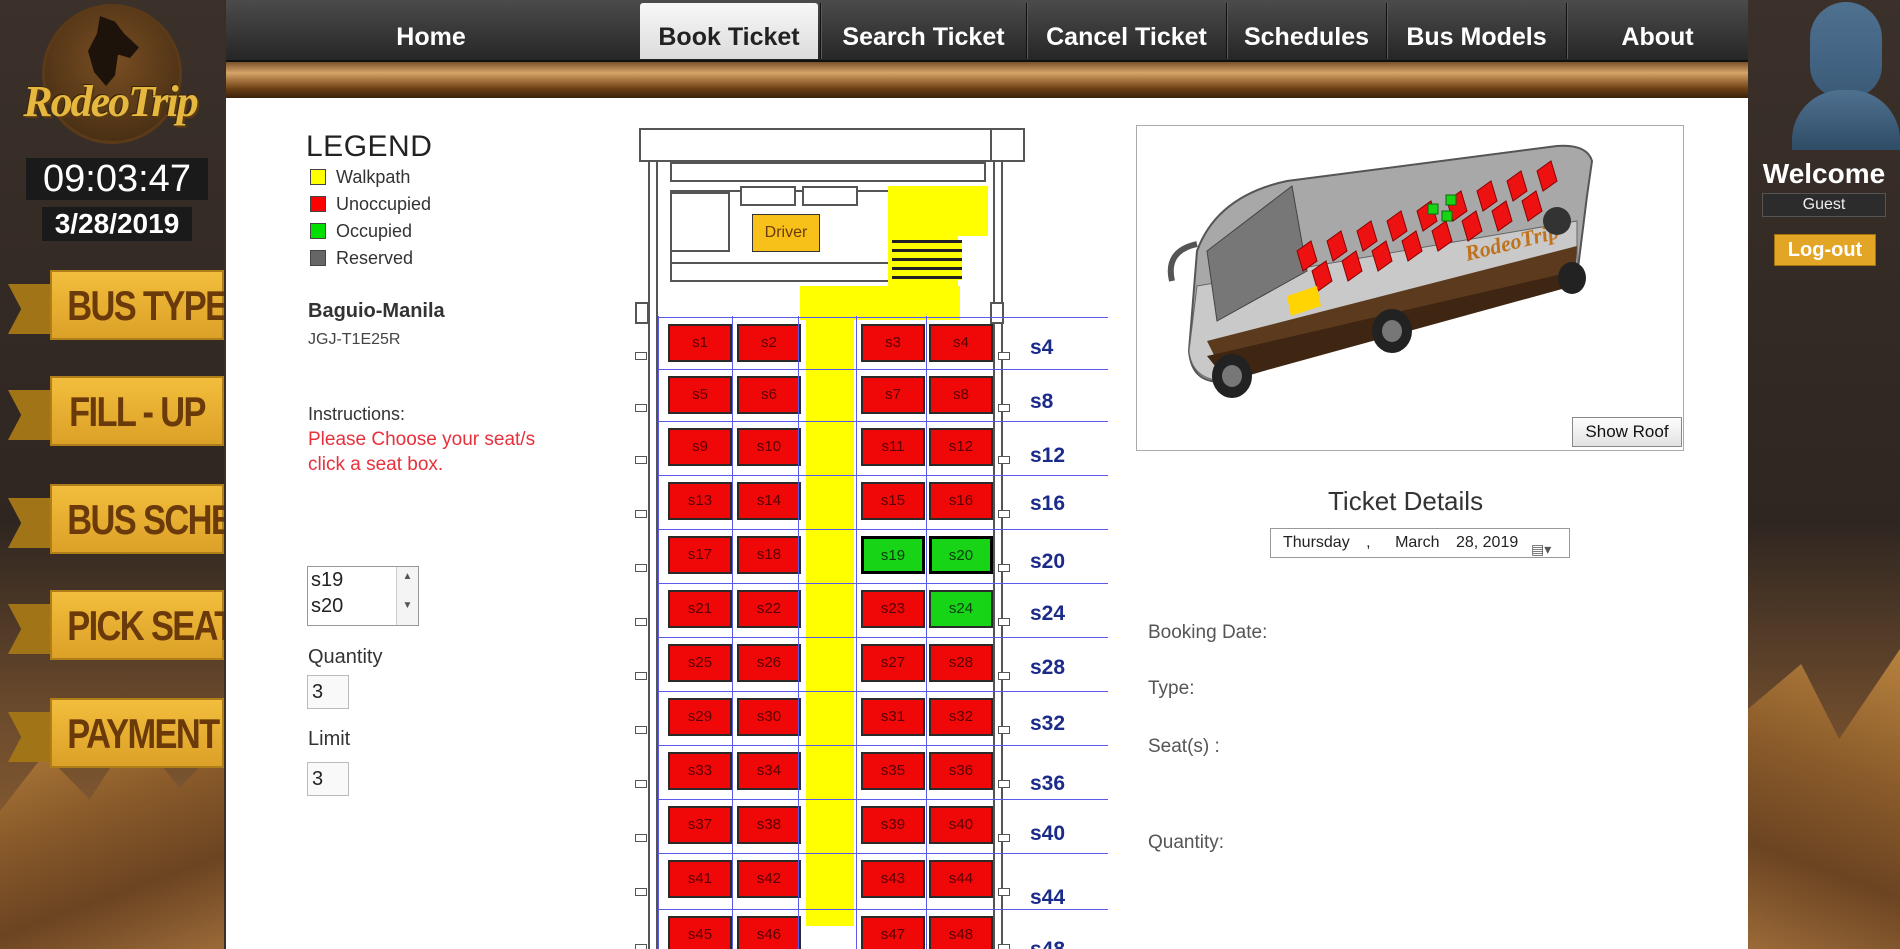  Describe the element at coordinates (961, 717) in the screenshot. I see `seat-s32: s32` at that location.